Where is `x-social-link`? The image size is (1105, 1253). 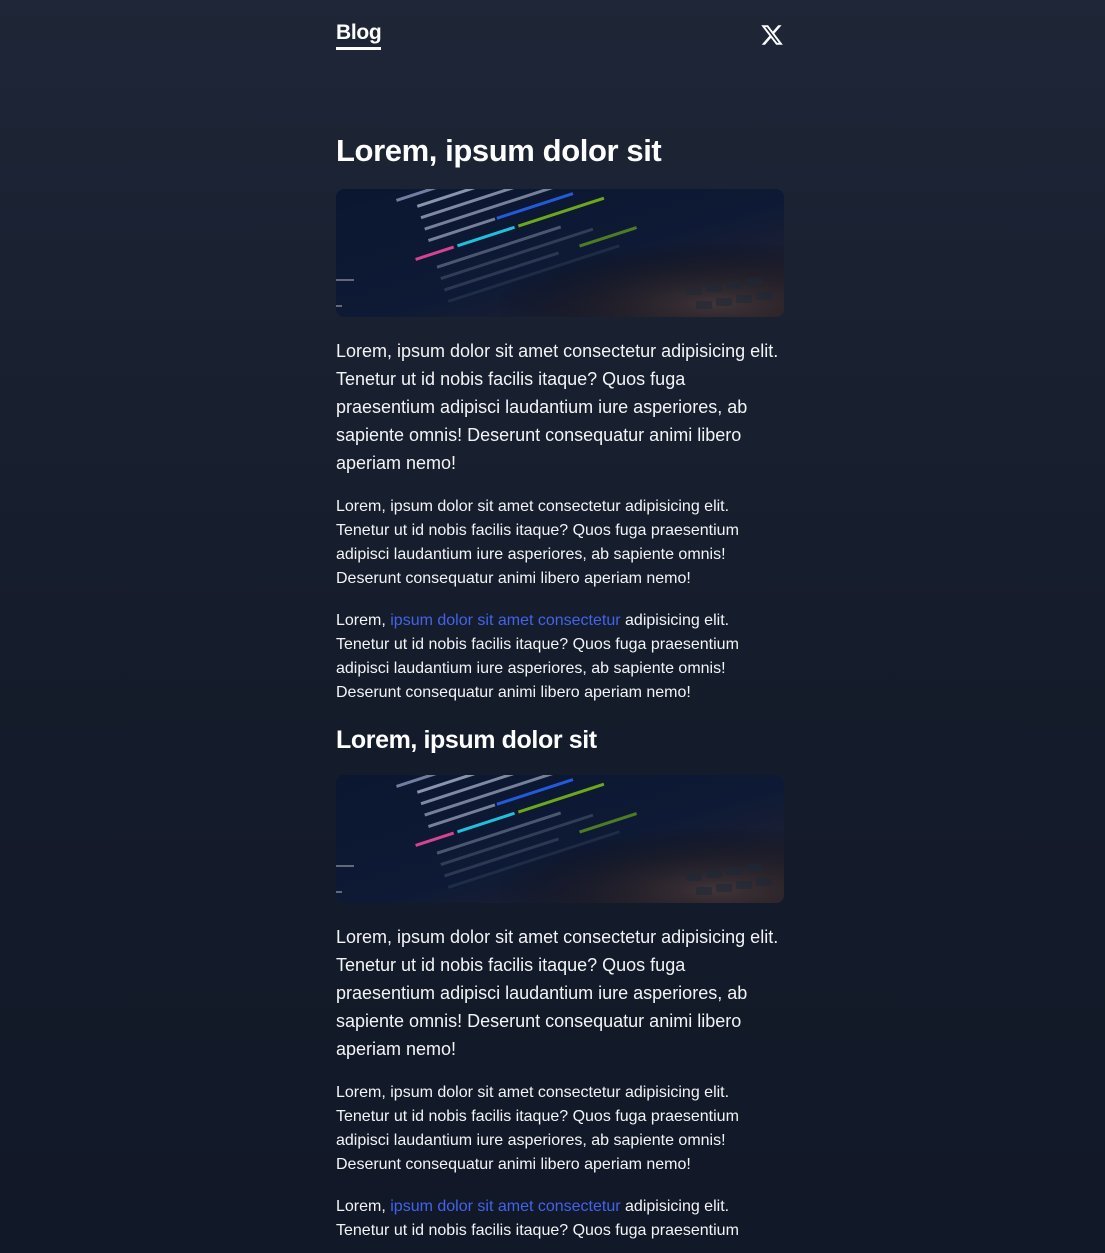 x-social-link is located at coordinates (772, 35).